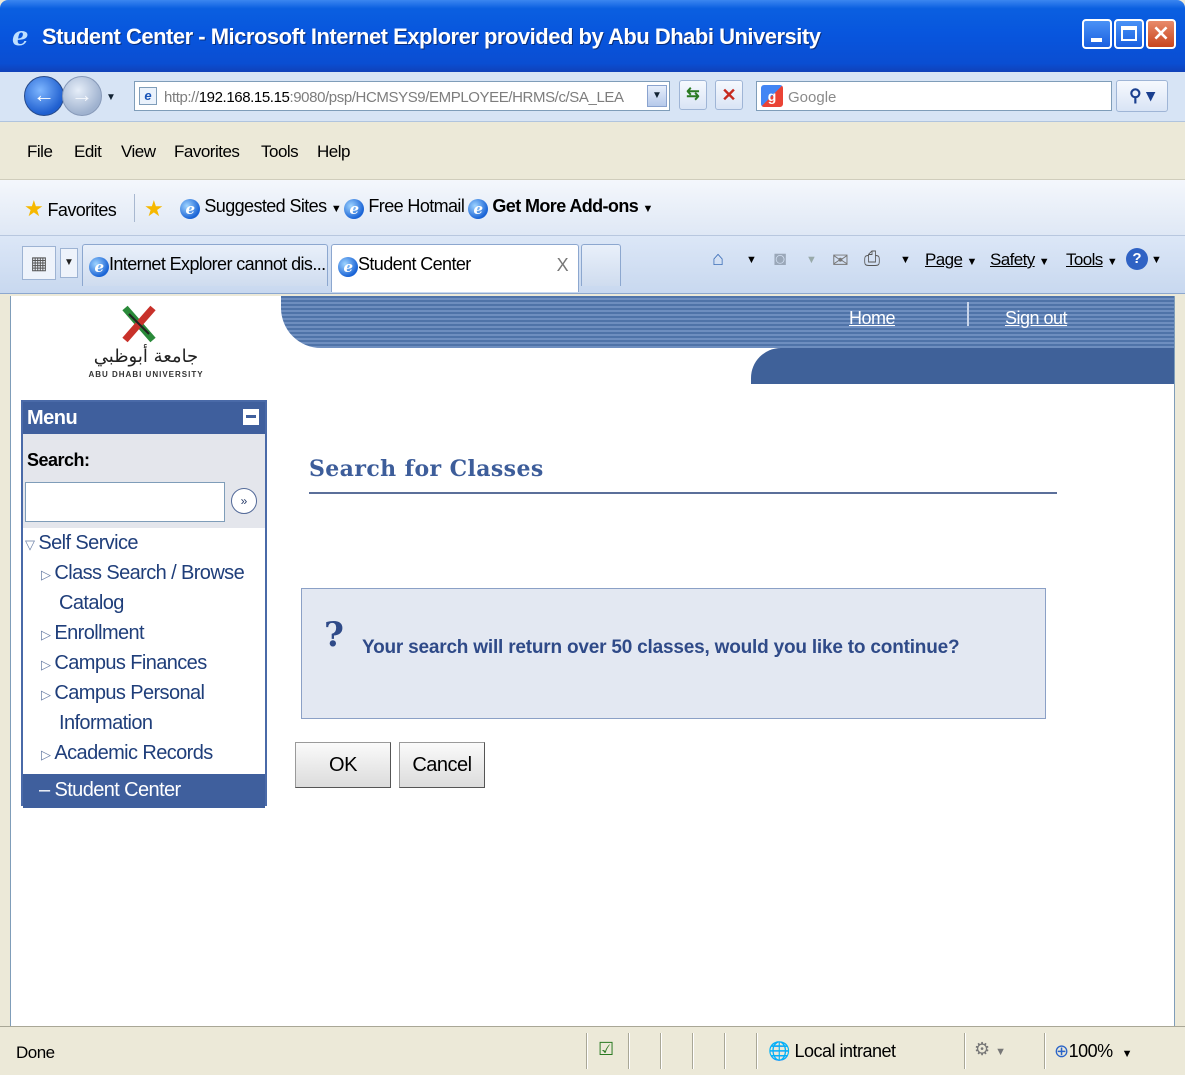  I want to click on home-link: Home, so click(872, 318).